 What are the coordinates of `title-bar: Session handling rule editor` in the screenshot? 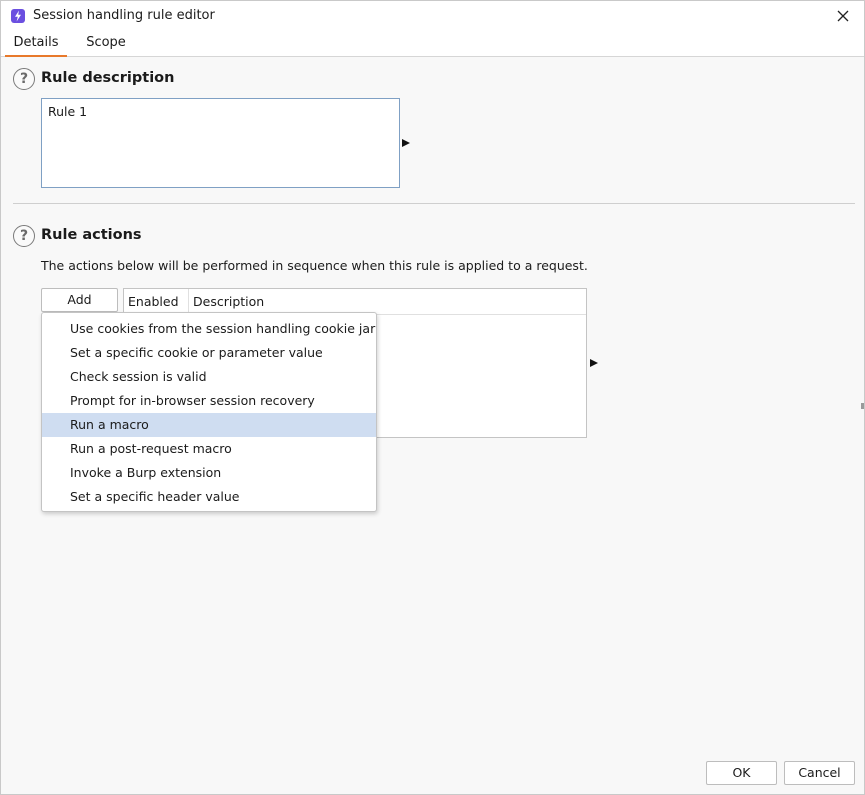 It's located at (432, 16).